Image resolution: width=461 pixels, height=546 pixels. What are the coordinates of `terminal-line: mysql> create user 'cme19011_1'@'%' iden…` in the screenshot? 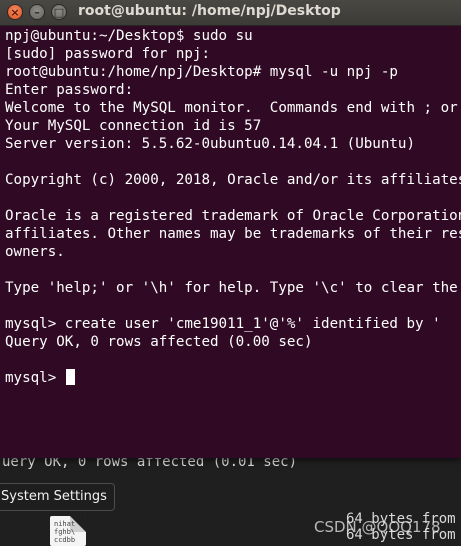 It's located at (223, 324).